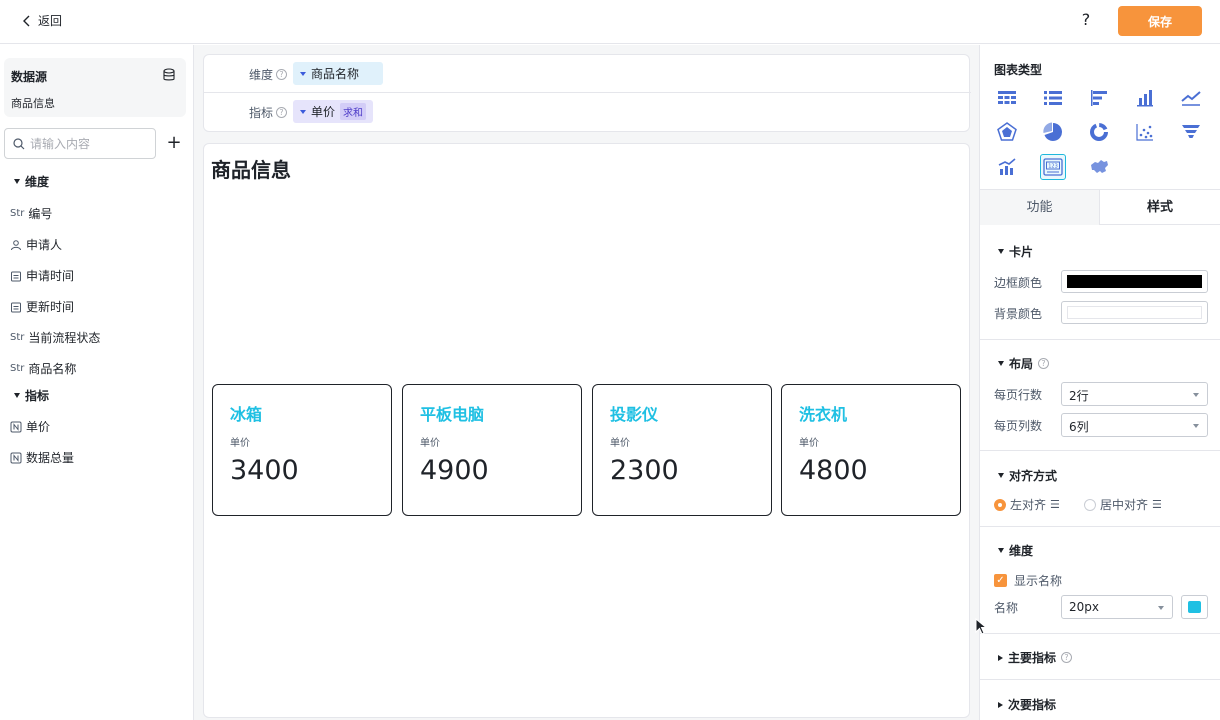  What do you see at coordinates (333, 111) in the screenshot?
I see `metric-pill: 单价 求和` at bounding box center [333, 111].